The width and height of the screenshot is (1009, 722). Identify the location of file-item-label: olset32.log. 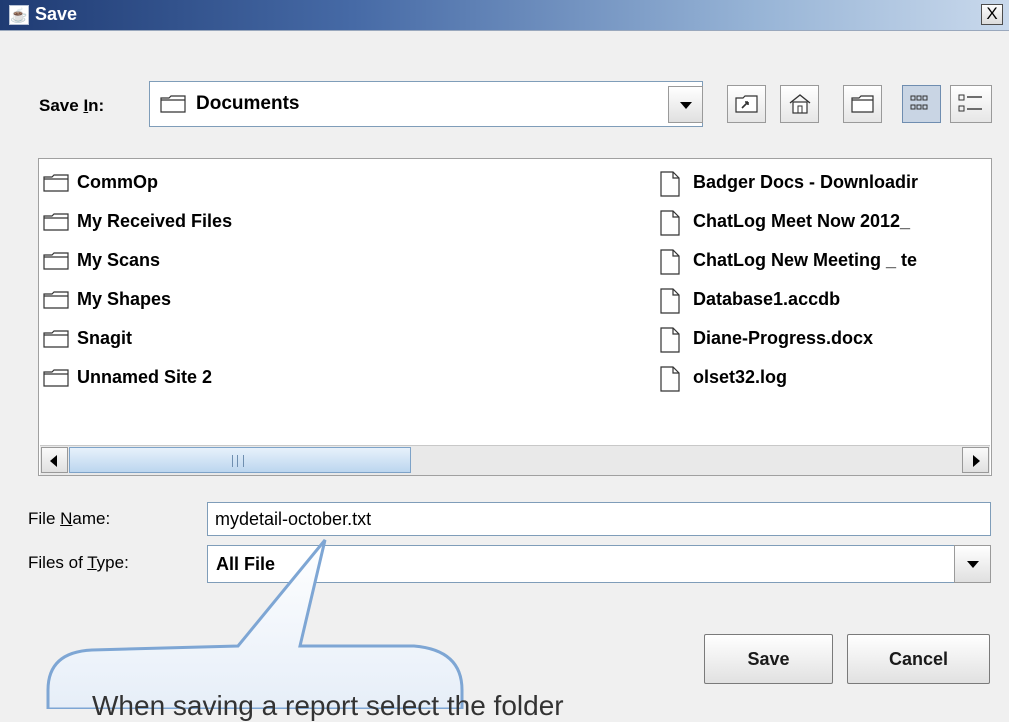
(740, 377).